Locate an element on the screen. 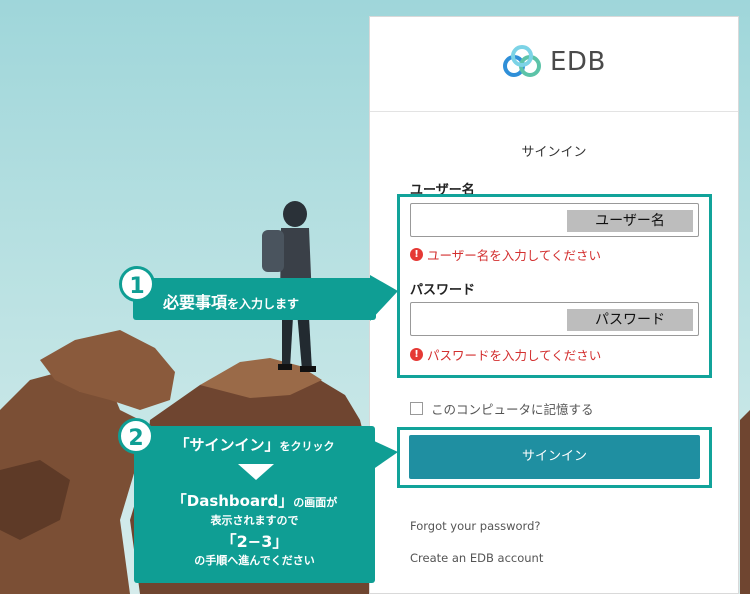  callout-step2-line2-bold: 「Dashboard」 is located at coordinates (232, 501).